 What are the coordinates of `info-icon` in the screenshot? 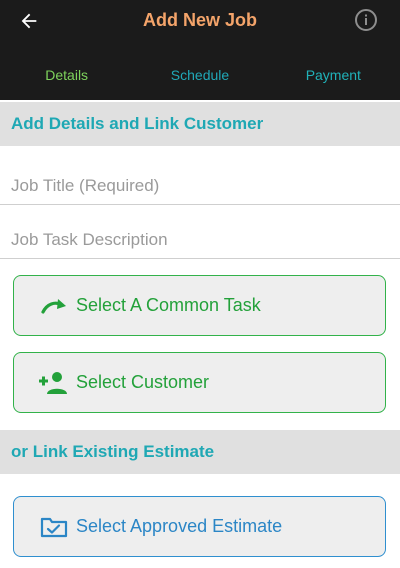 It's located at (366, 20).